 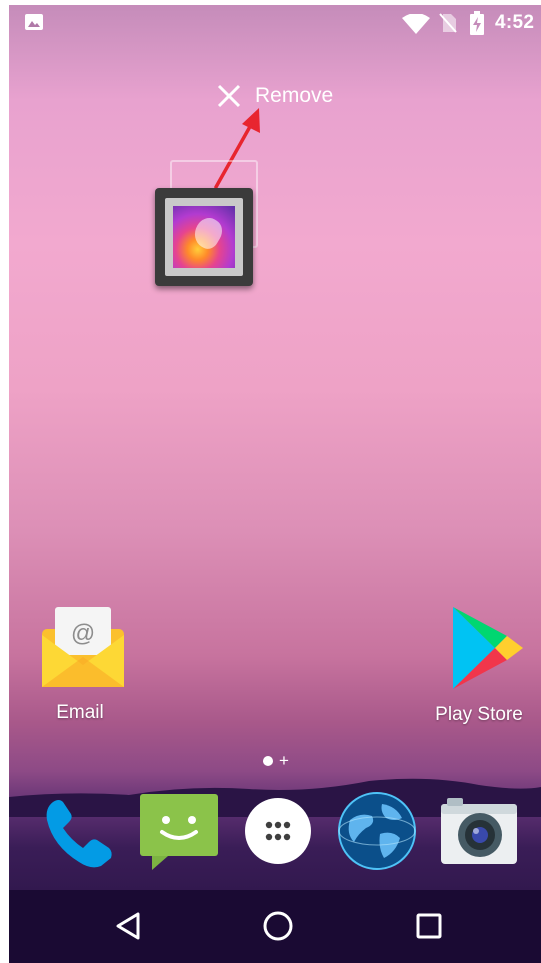 I want to click on globe-icon, so click(x=377, y=831).